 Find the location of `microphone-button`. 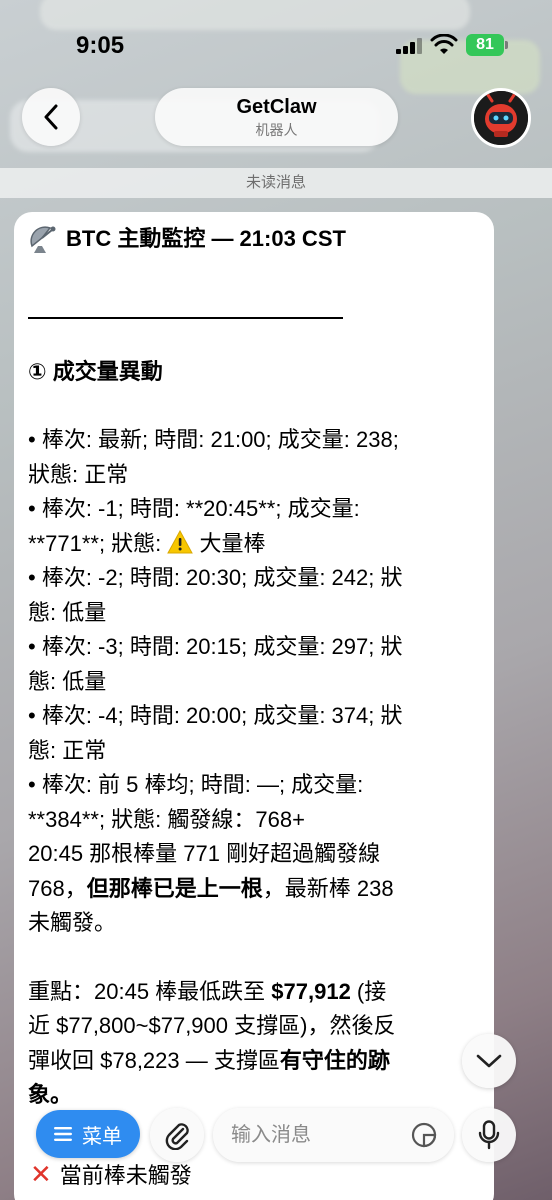

microphone-button is located at coordinates (489, 1135).